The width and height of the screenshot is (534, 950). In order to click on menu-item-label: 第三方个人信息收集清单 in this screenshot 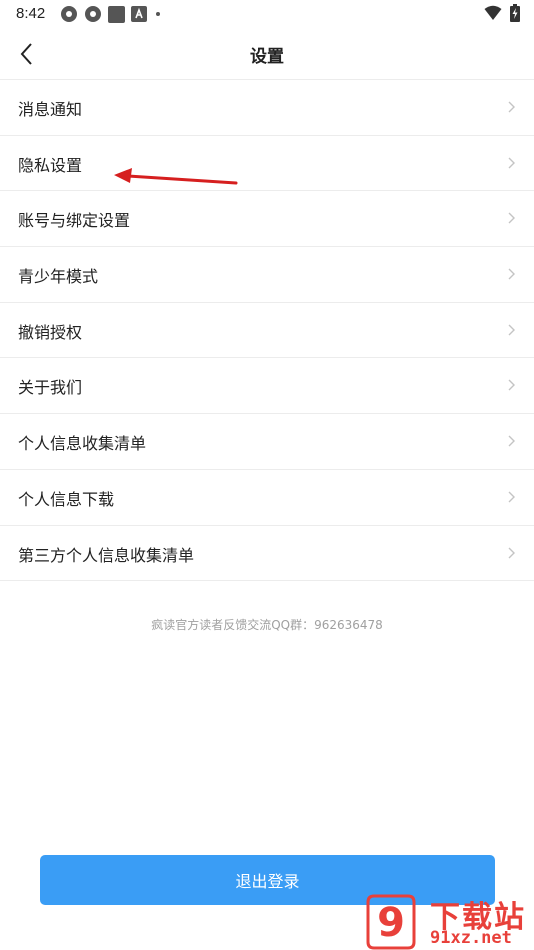, I will do `click(106, 555)`.